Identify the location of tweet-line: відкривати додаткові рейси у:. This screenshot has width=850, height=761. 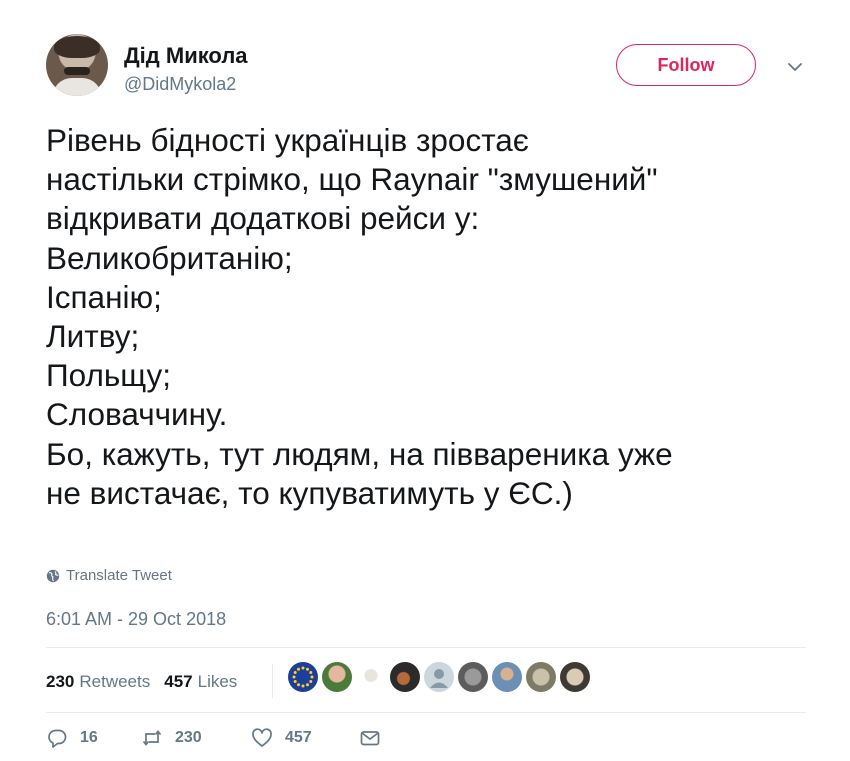
(263, 218).